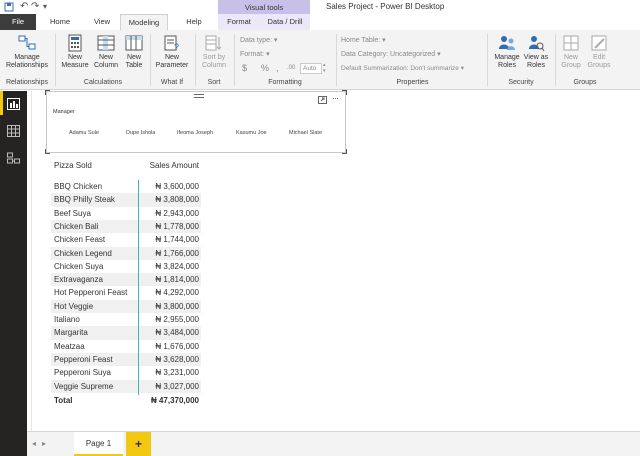 This screenshot has height=456, width=640. What do you see at coordinates (239, 22) in the screenshot?
I see `tab-format: Format` at bounding box center [239, 22].